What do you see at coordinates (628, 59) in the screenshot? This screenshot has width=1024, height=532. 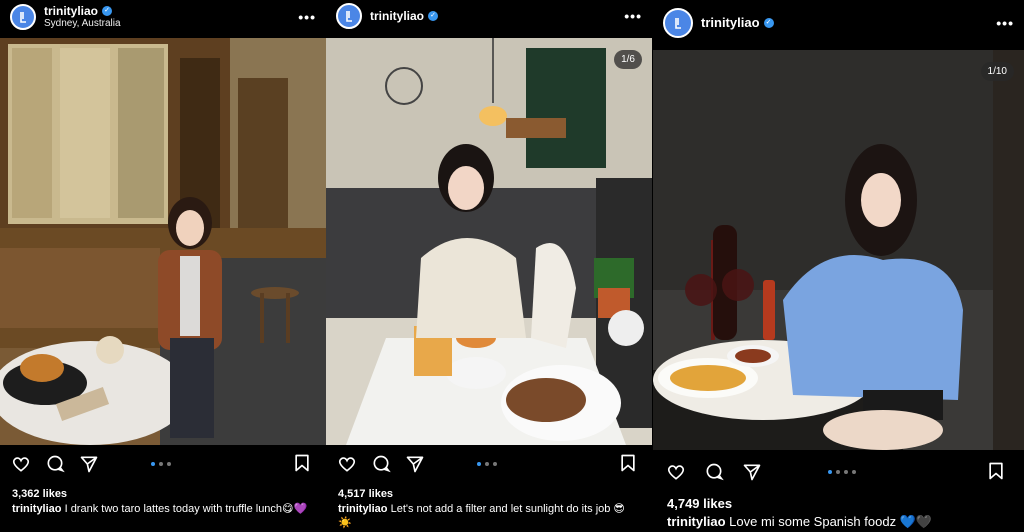 I see `carousel-counter: 1/6` at bounding box center [628, 59].